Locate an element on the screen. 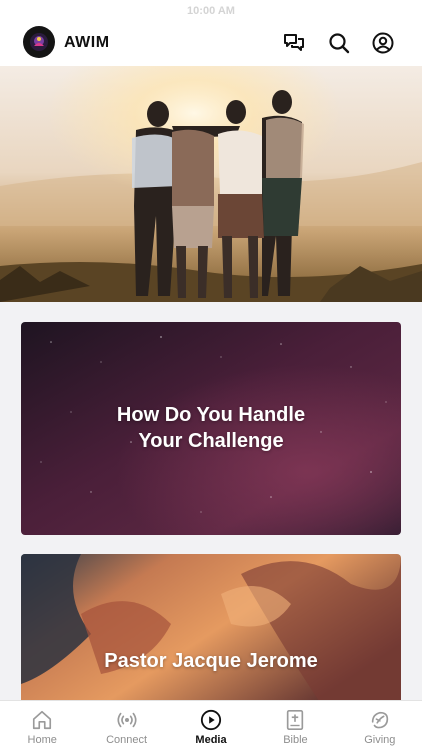 The height and width of the screenshot is (750, 422). tab-label: Home is located at coordinates (42, 740).